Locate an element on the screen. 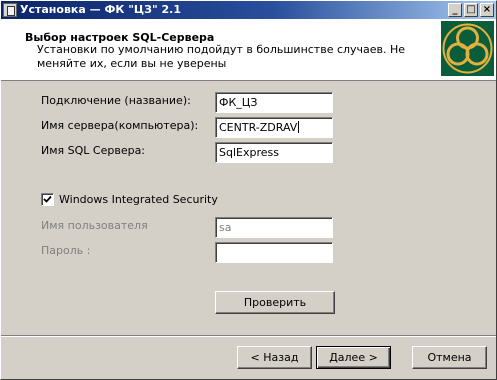  next-button: Далее > is located at coordinates (353, 357).